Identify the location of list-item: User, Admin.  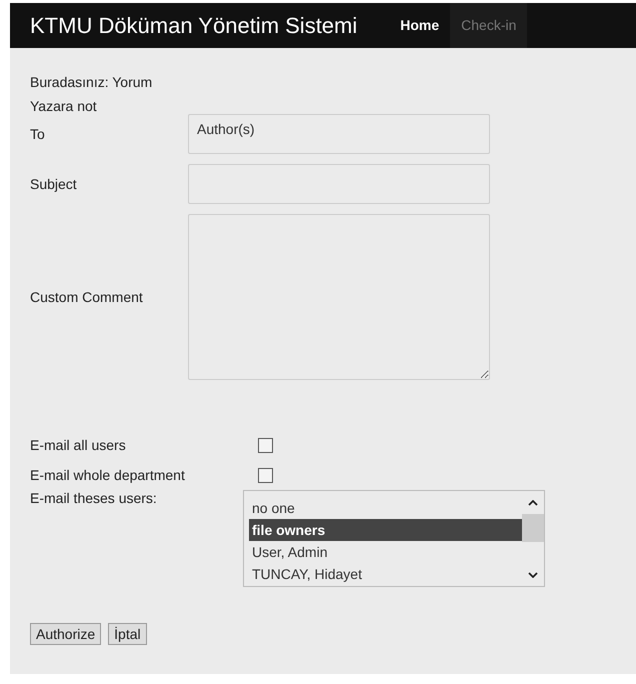
(385, 552).